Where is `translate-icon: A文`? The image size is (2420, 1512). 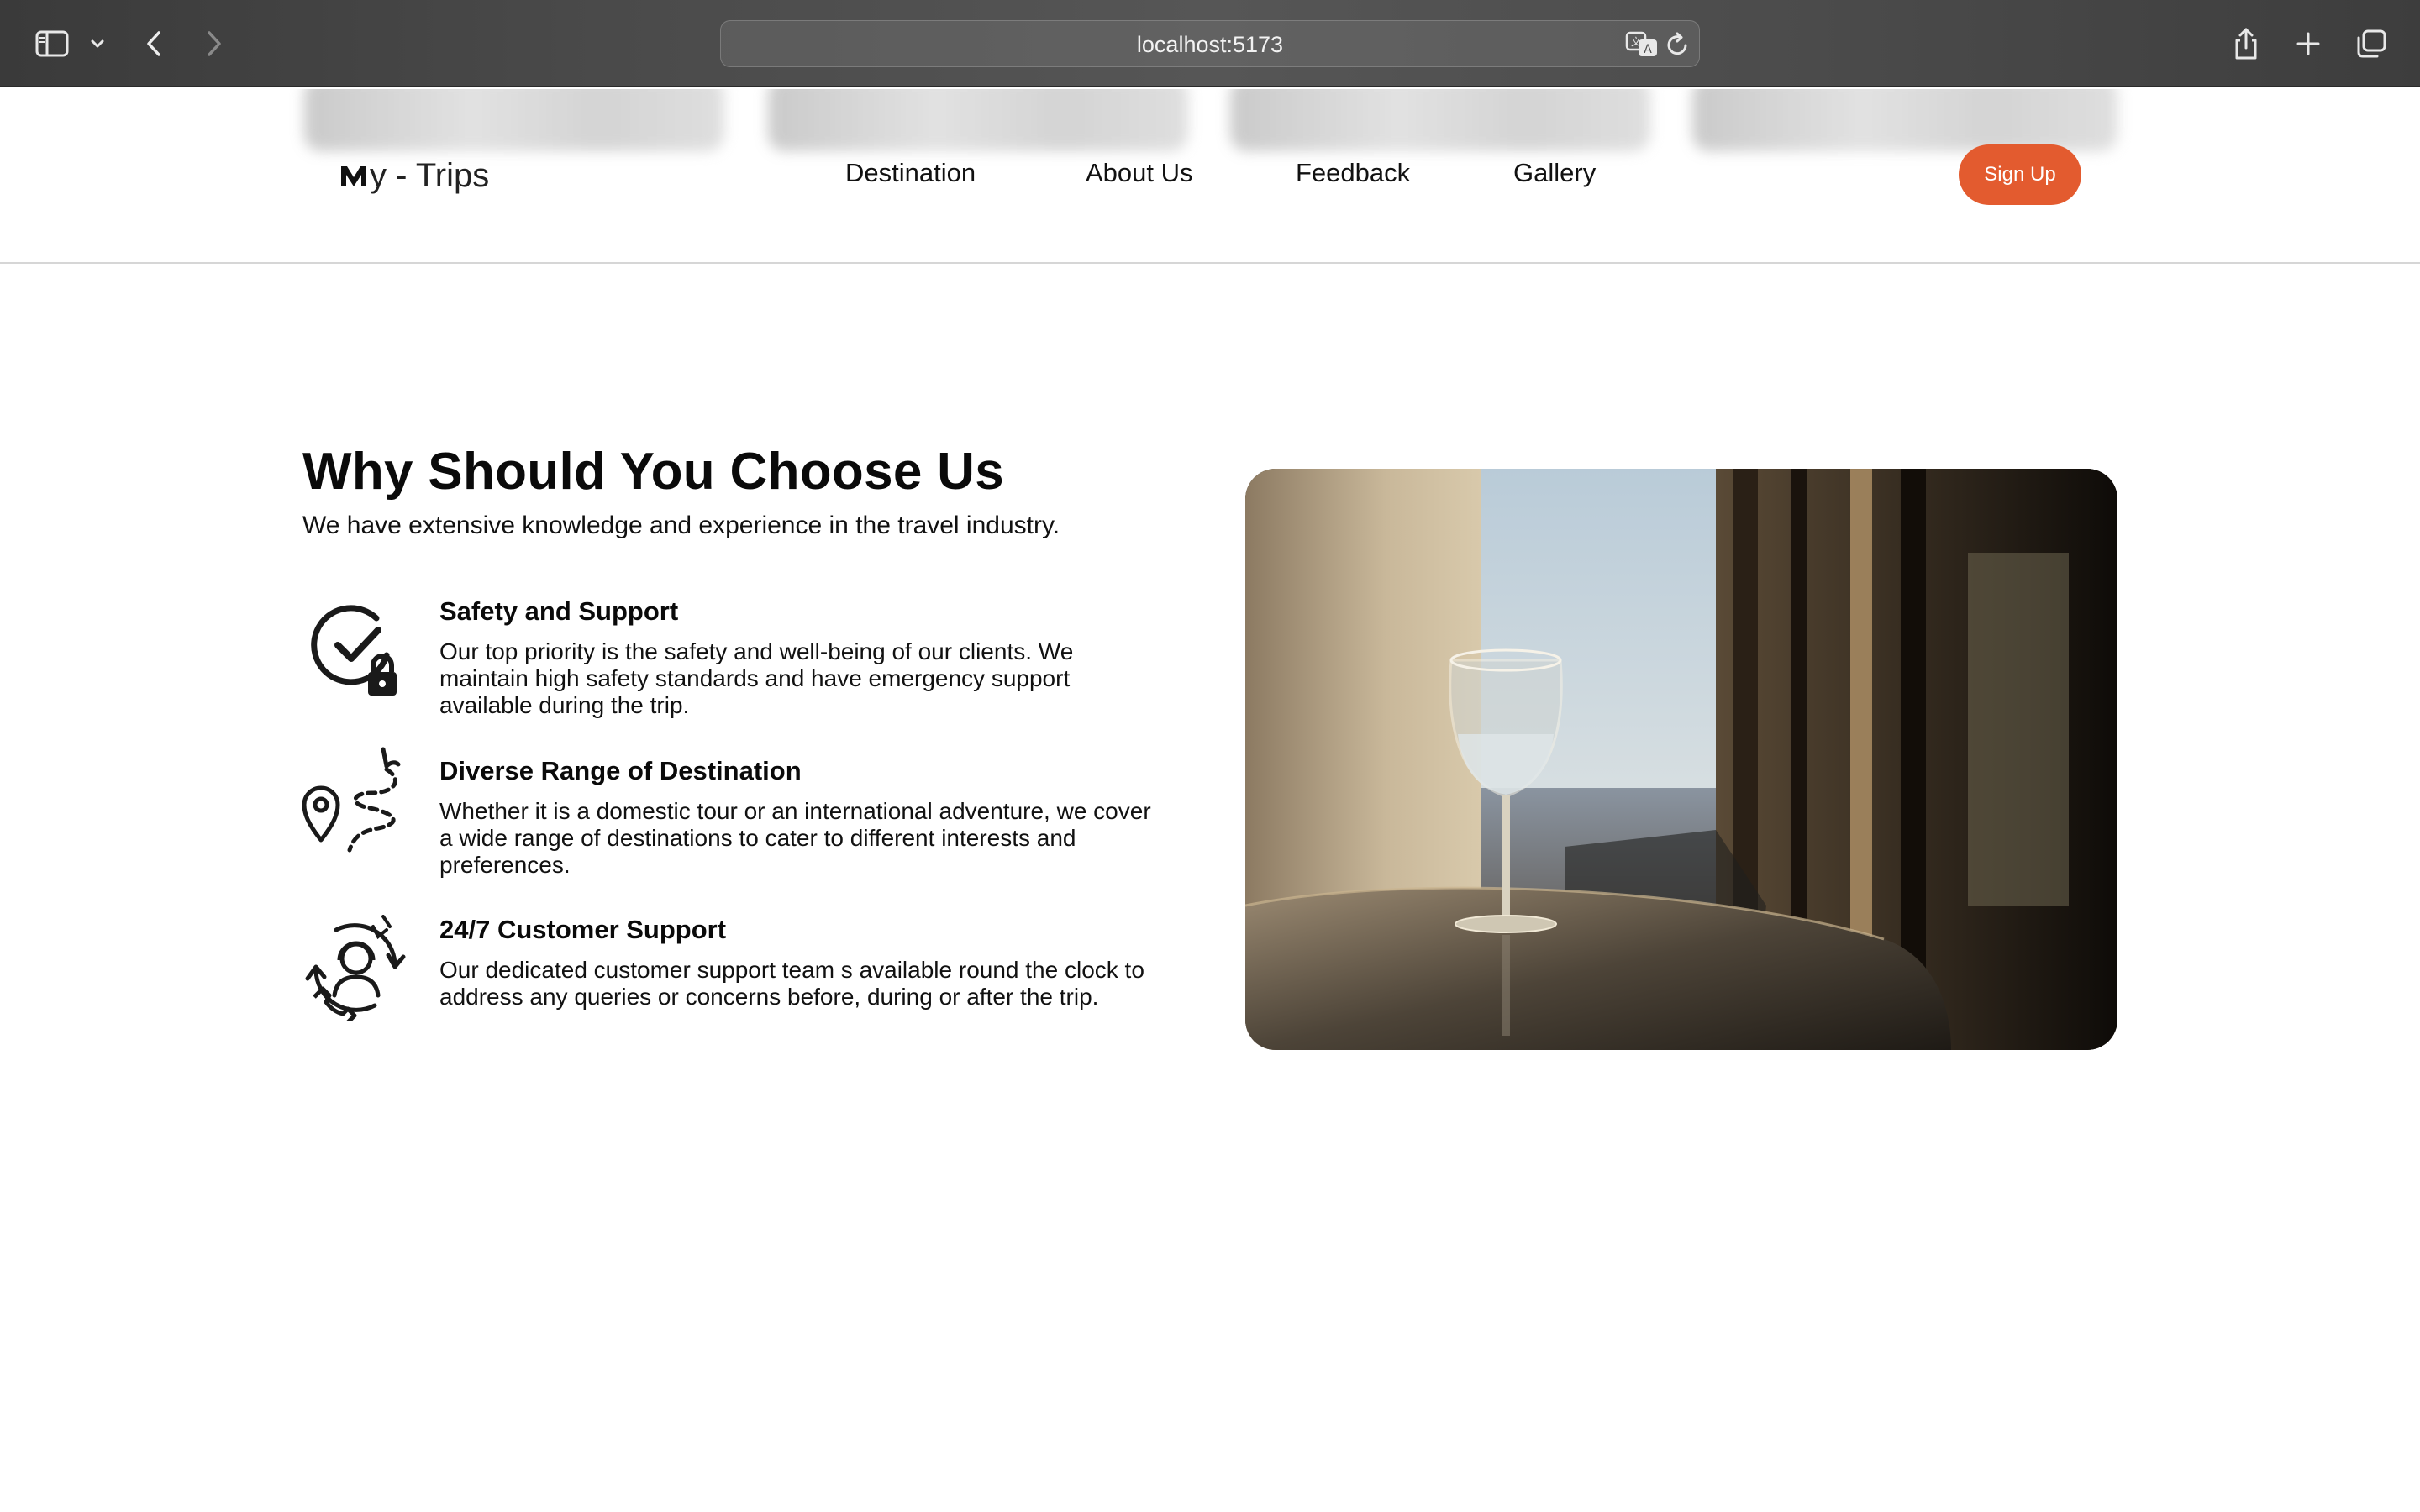 translate-icon: A文 is located at coordinates (1642, 46).